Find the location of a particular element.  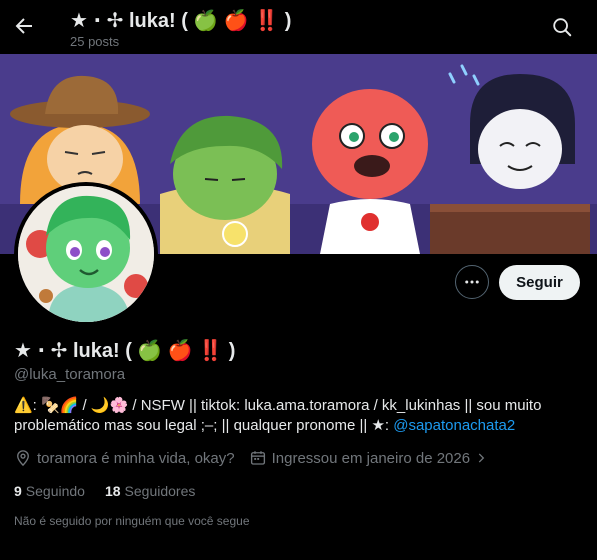

calendar-icon is located at coordinates (257, 458).